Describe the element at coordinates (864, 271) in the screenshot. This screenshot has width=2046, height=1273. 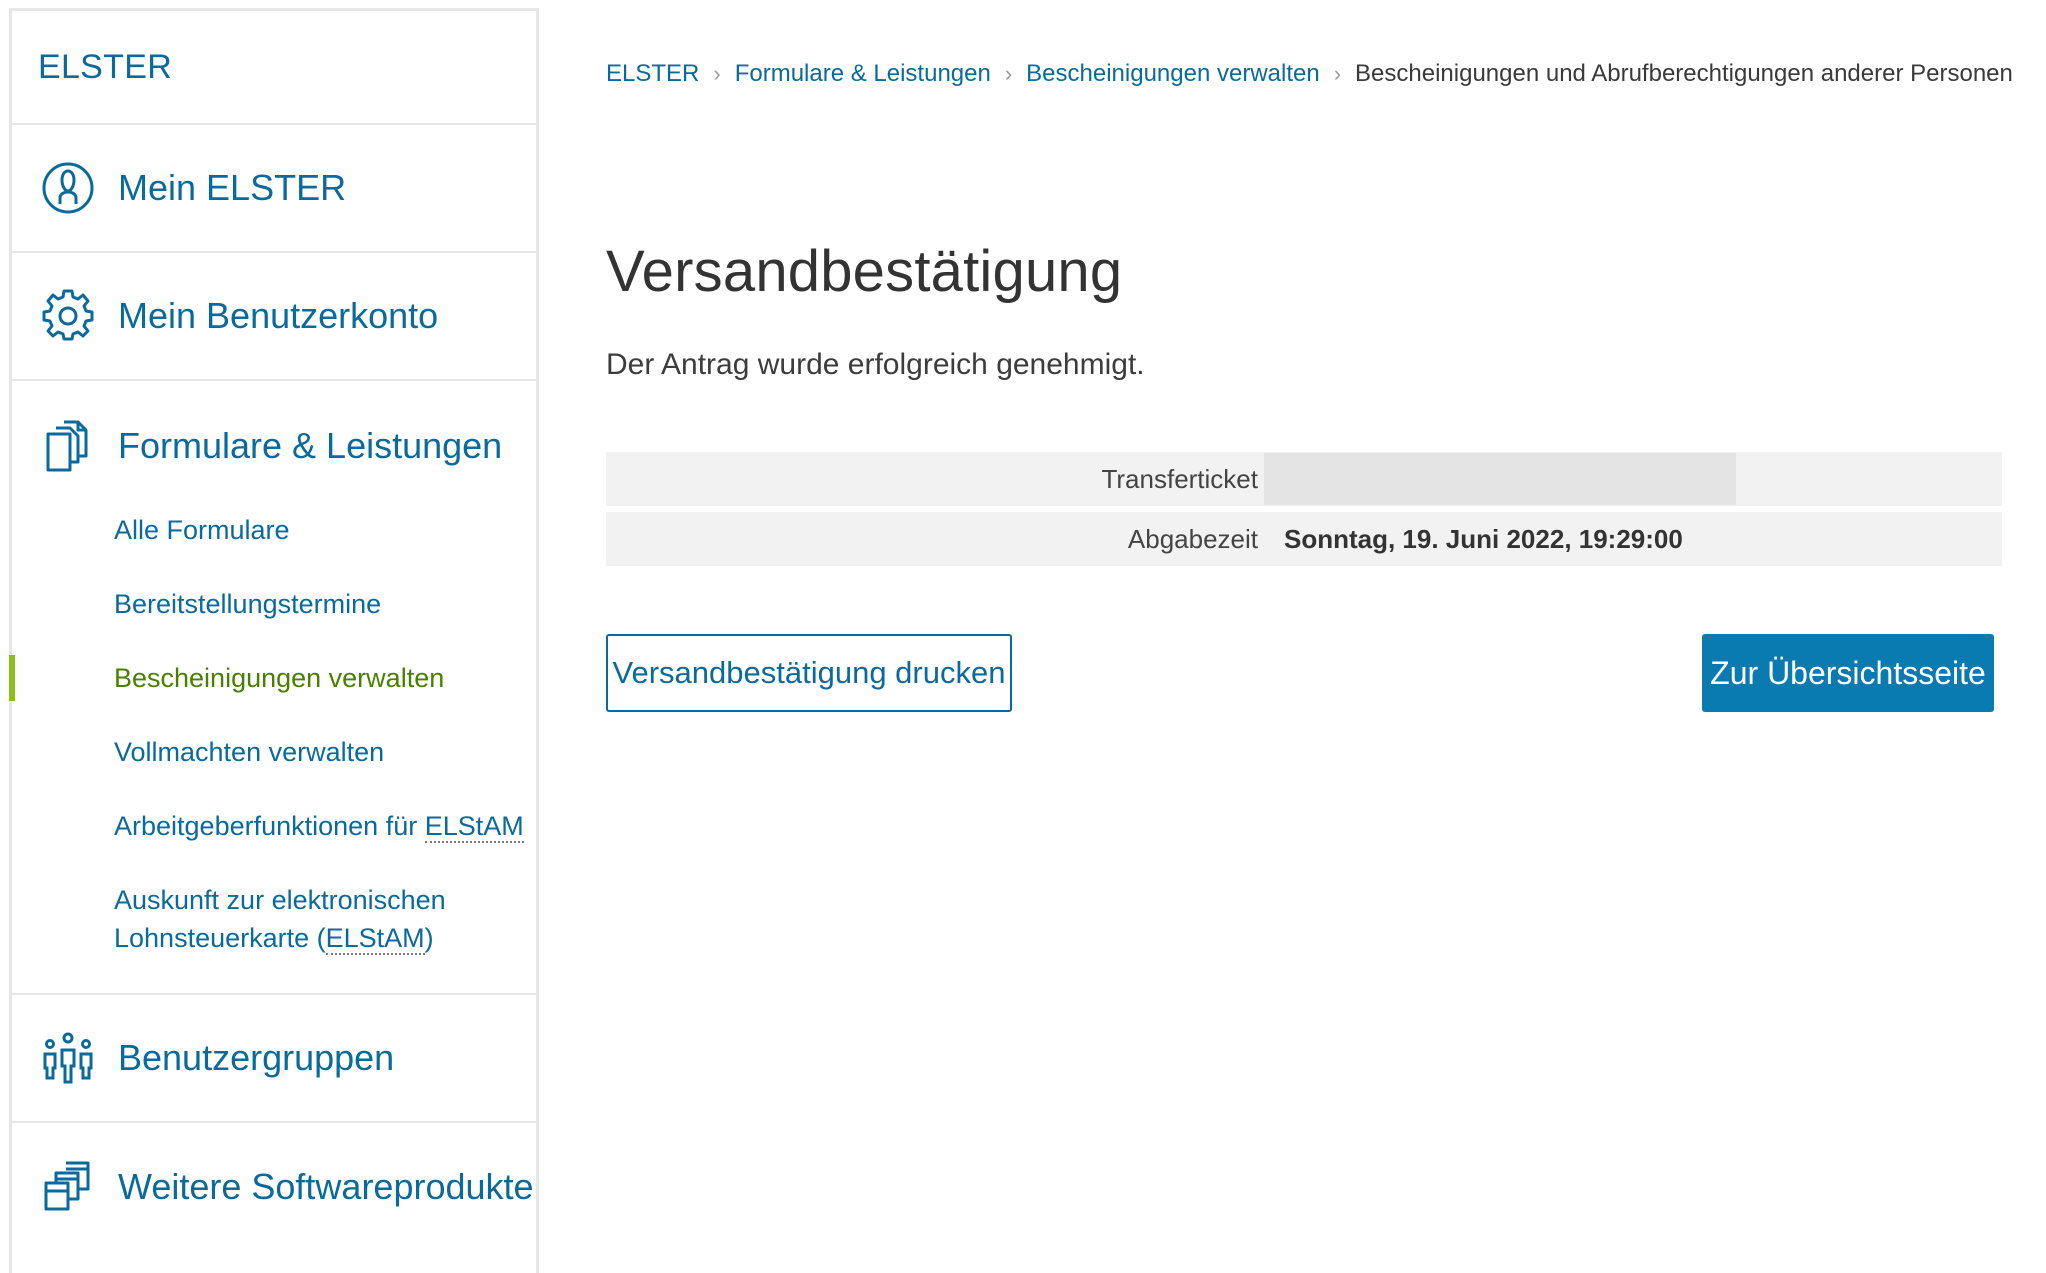
I see `page-title: Versandbestätigung` at that location.